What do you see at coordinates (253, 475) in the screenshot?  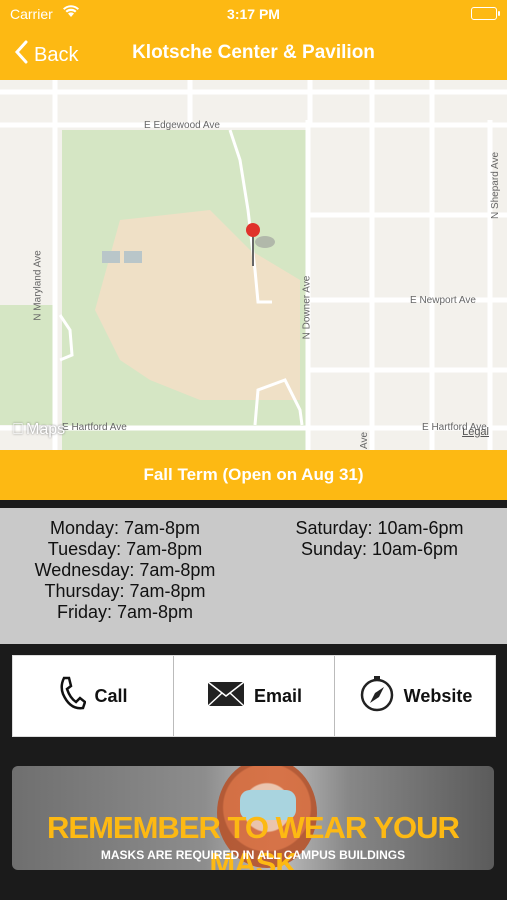 I see `term-banner: Fall Term (Open on Aug 31)` at bounding box center [253, 475].